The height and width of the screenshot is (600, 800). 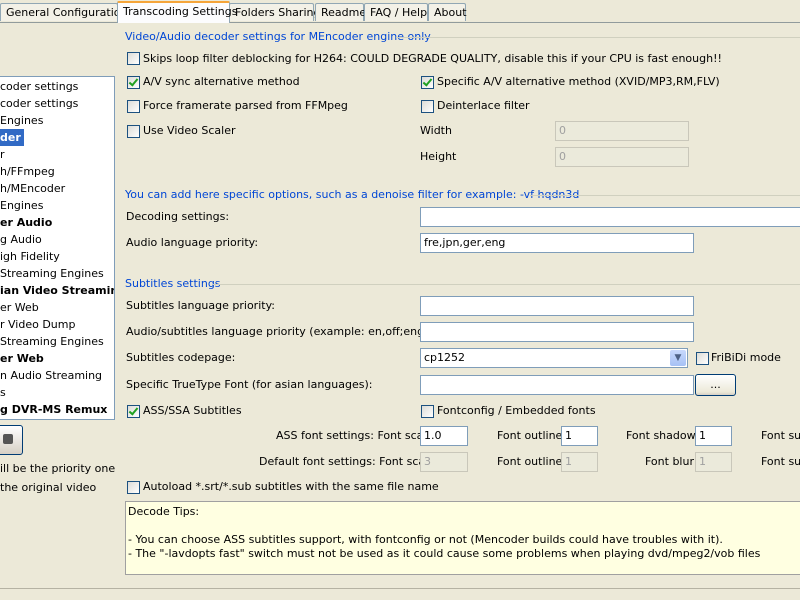 I want to click on default-font-sub-label: Font sub, so click(x=780, y=461).